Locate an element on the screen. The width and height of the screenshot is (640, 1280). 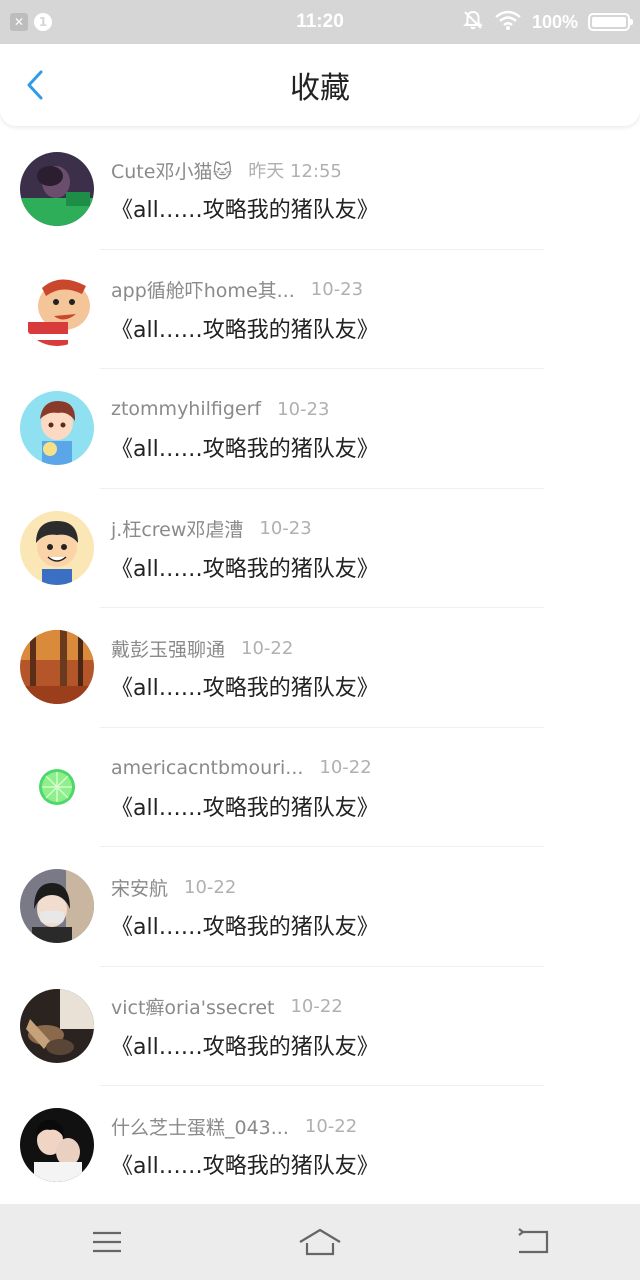
status-right: 100% is located at coordinates (547, 22).